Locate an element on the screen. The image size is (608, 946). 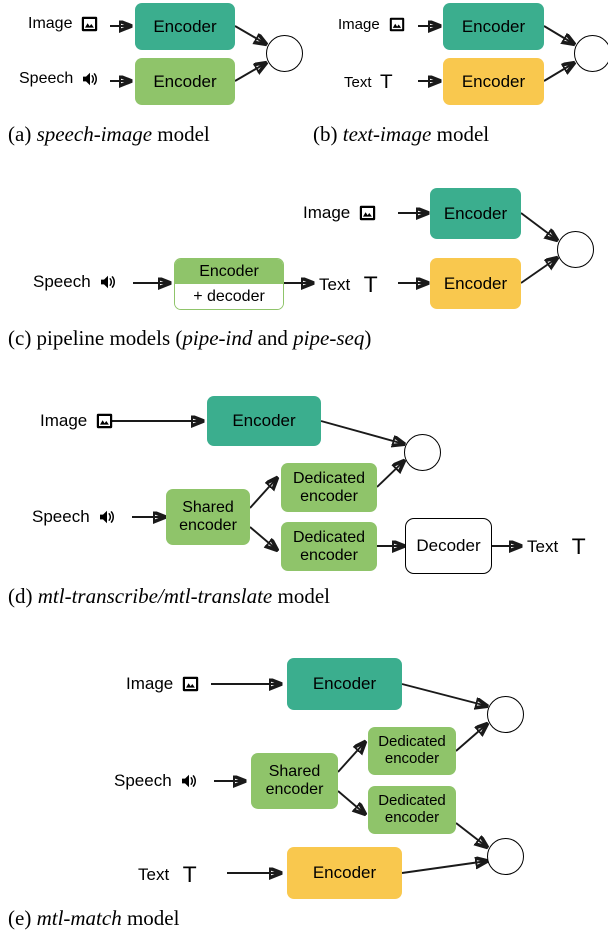
encoder-box-image-e: Encoder is located at coordinates (344, 684).